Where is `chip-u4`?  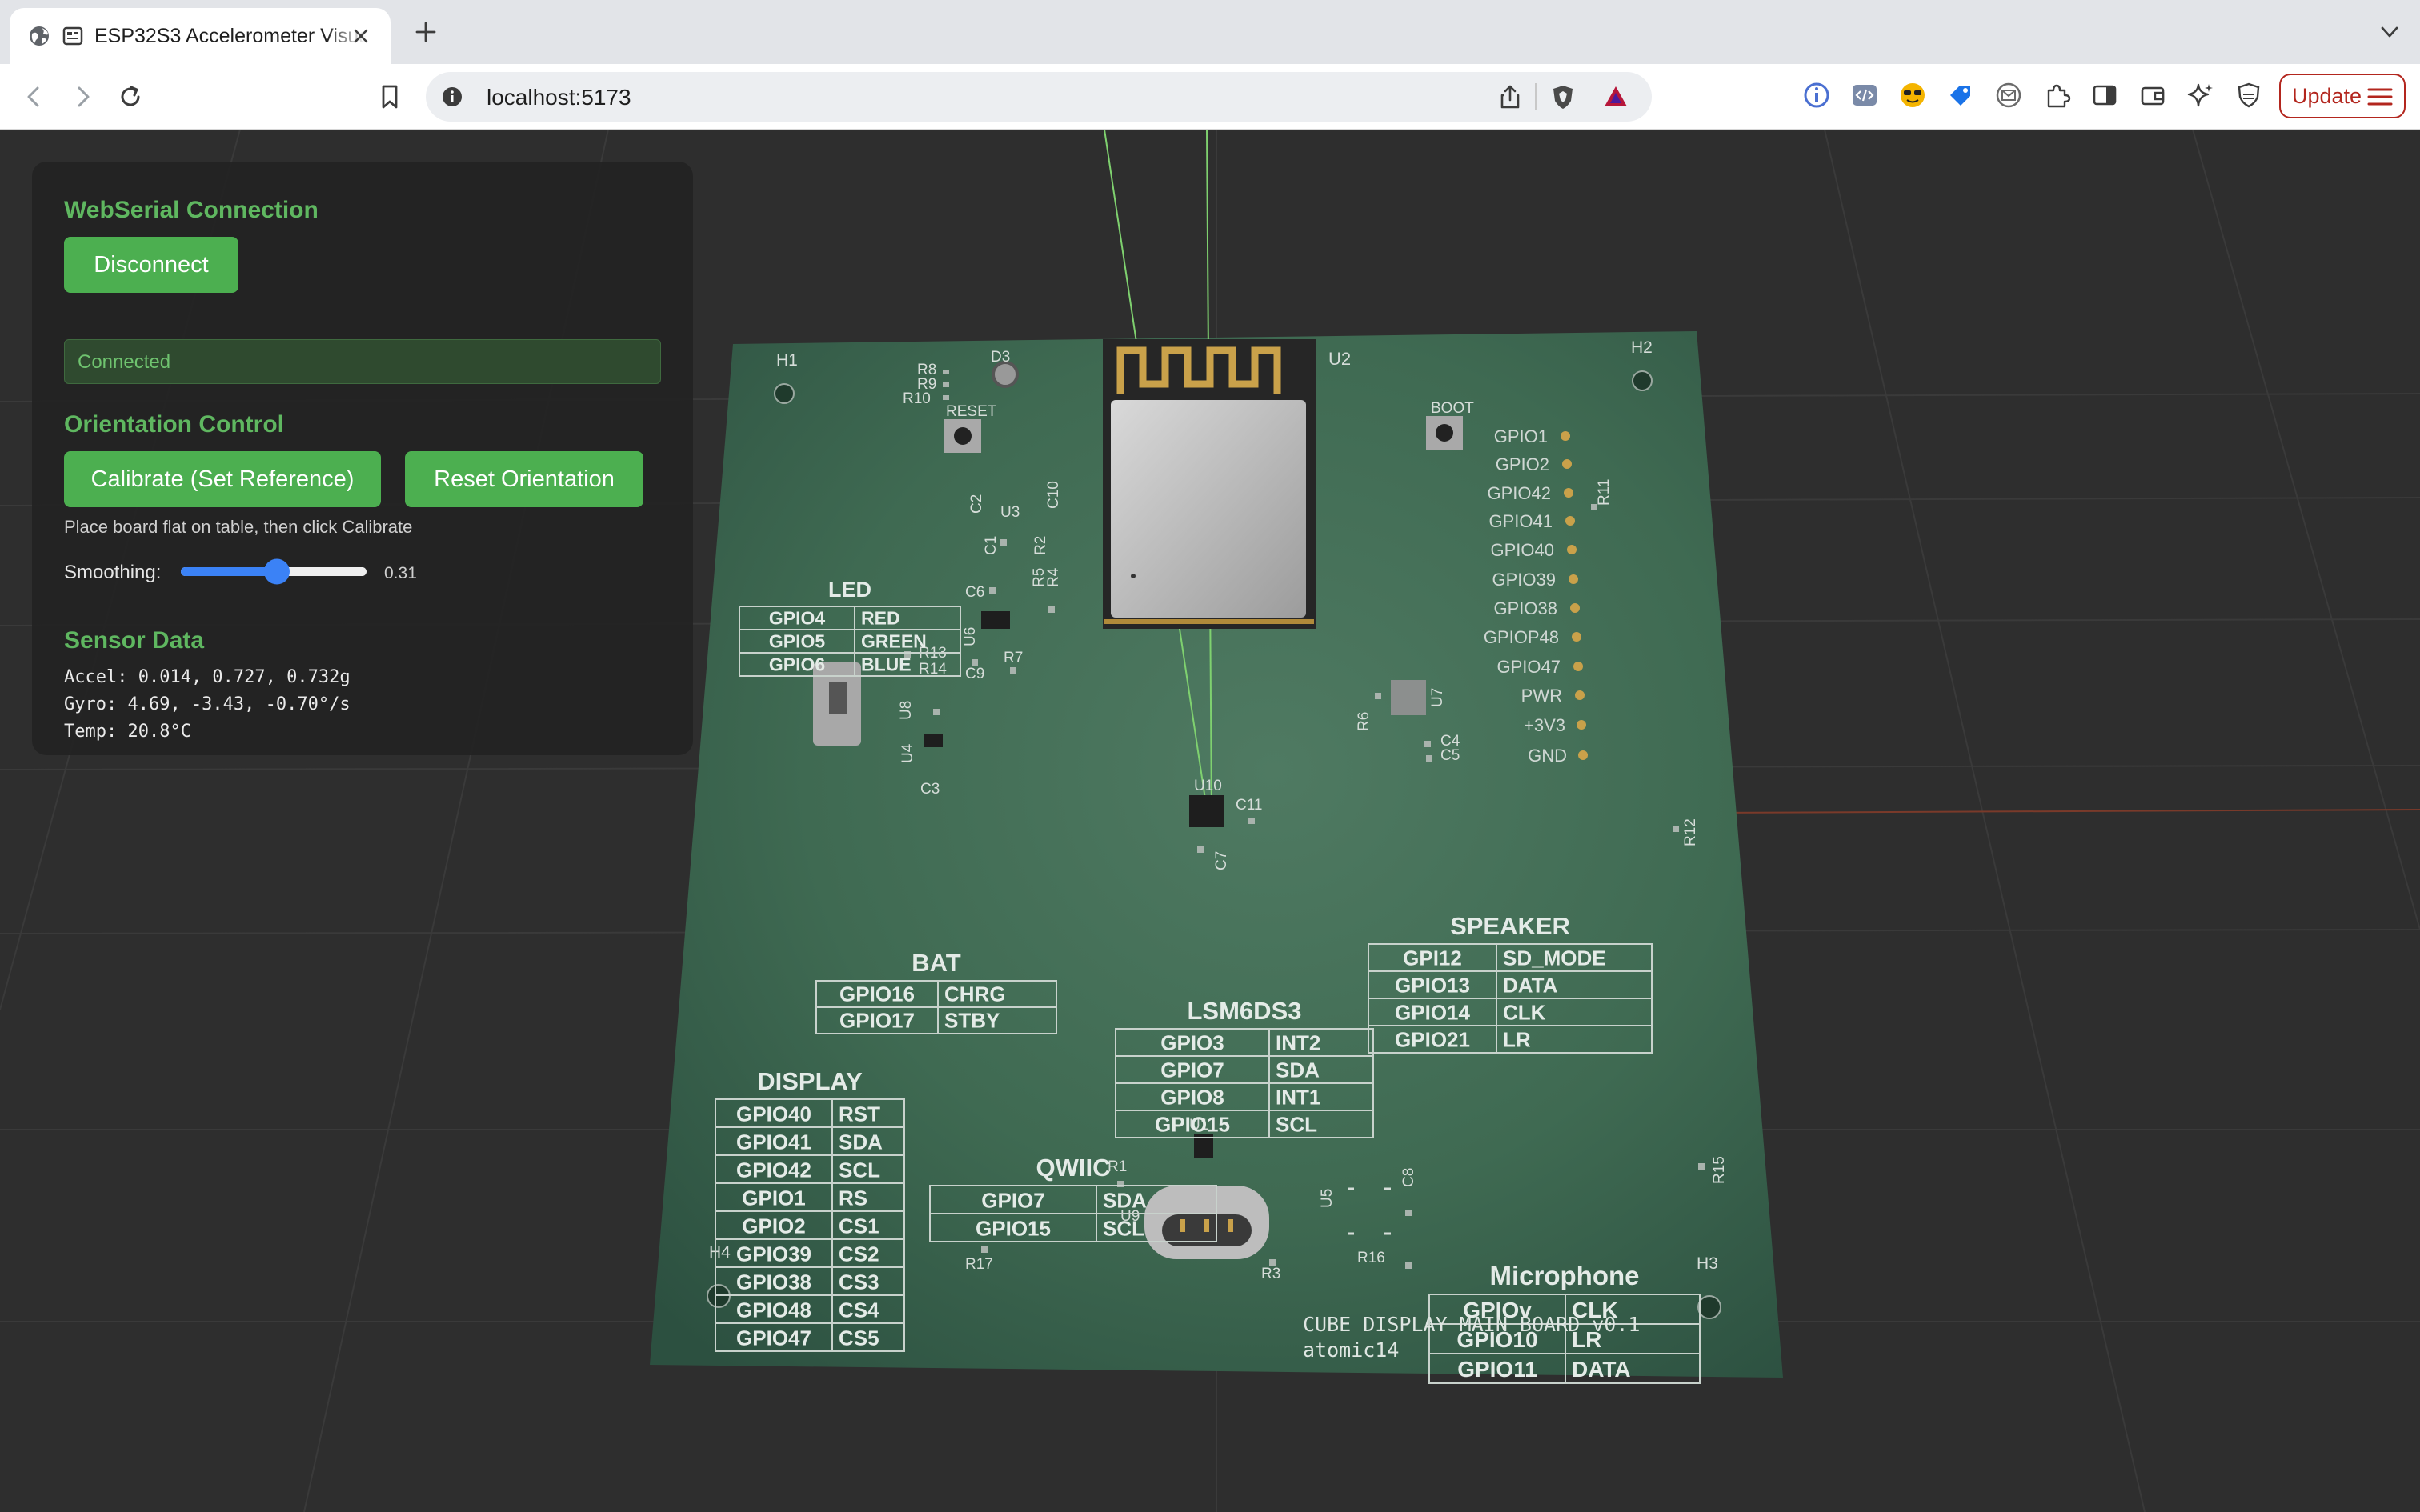
chip-u4 is located at coordinates (933, 740).